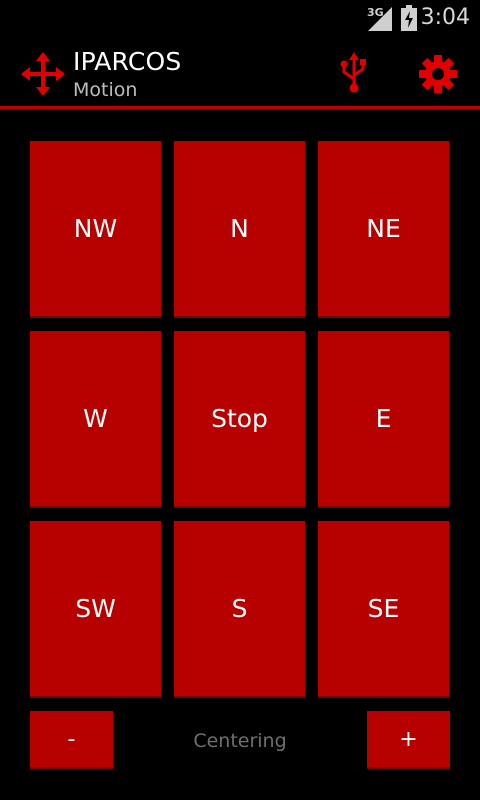  I want to click on centering-label: Centering, so click(240, 741).